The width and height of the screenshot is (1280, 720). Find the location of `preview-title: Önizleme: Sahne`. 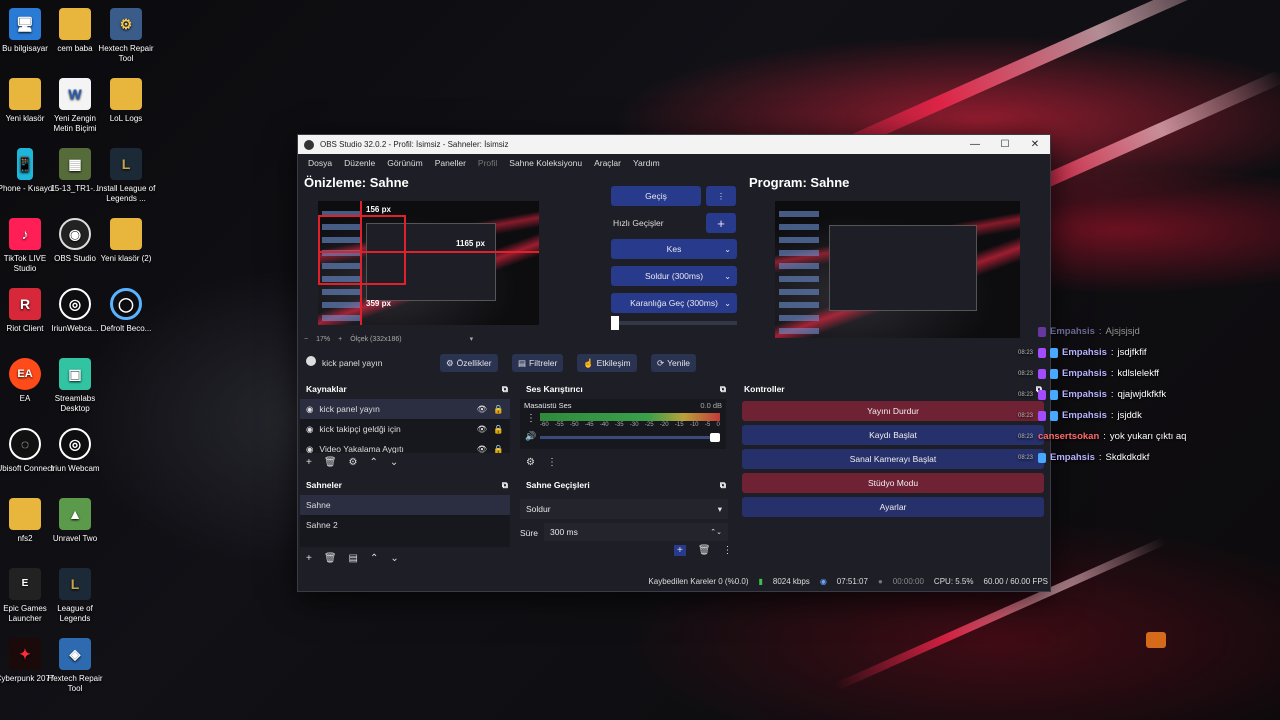

preview-title: Önizleme: Sahne is located at coordinates (356, 182).